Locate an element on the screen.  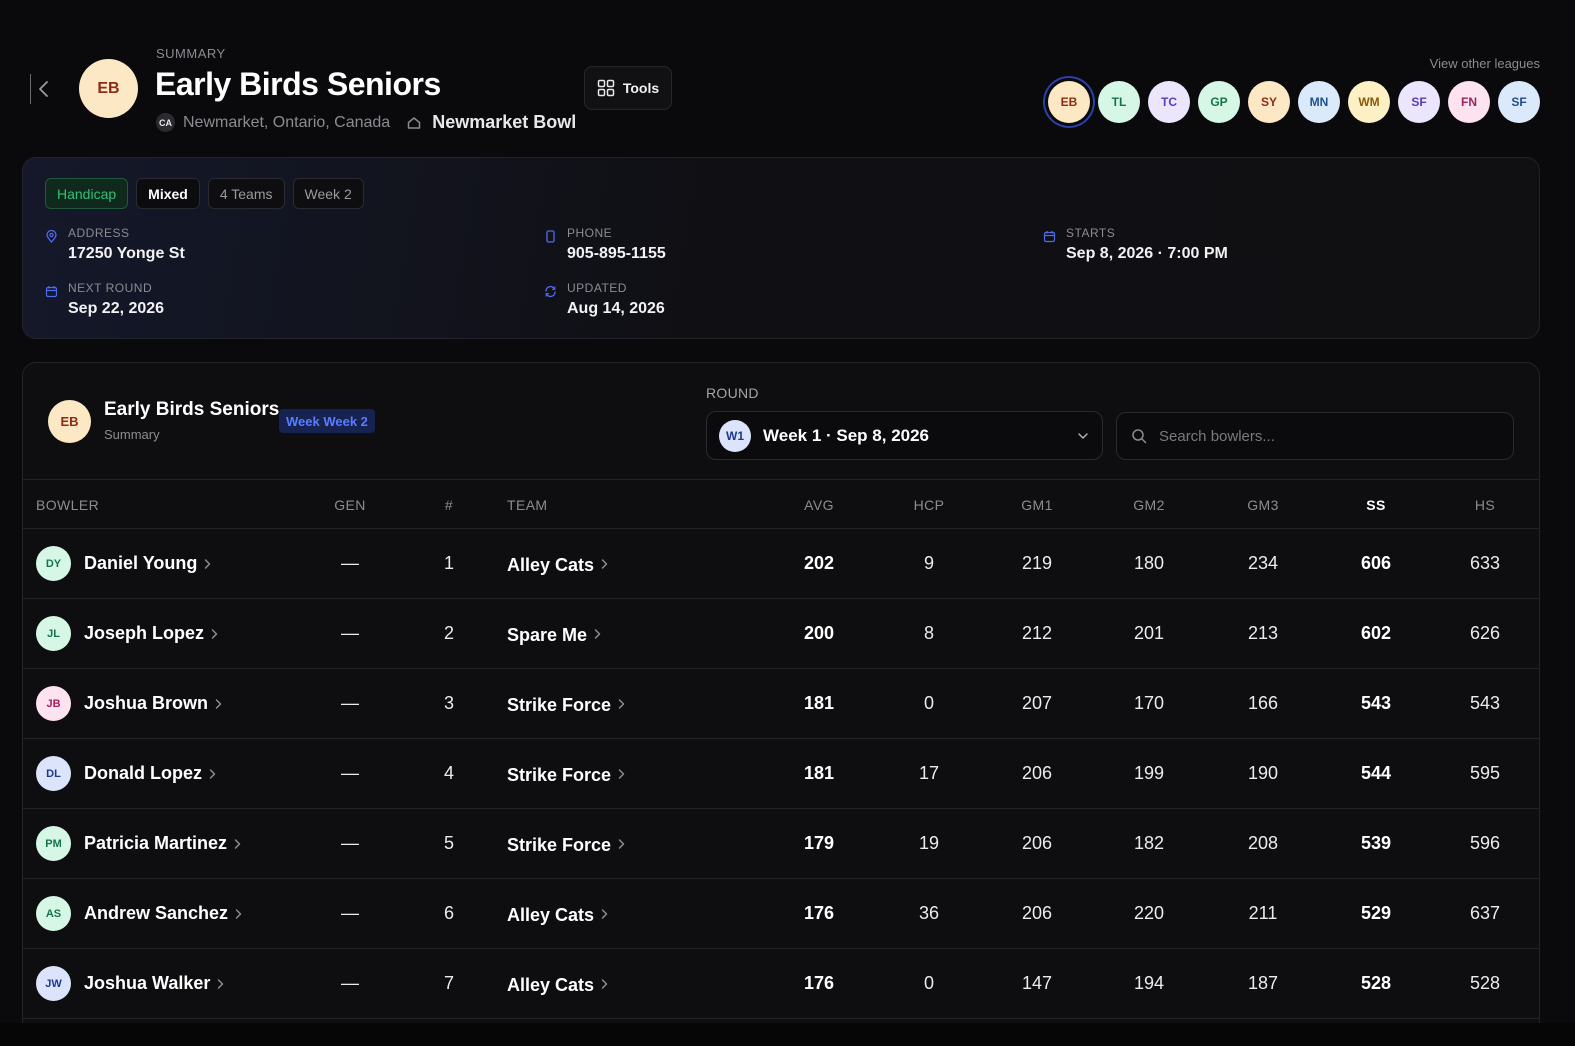
bowler-cell: JL Joseph Lopez is located at coordinates (127, 633).